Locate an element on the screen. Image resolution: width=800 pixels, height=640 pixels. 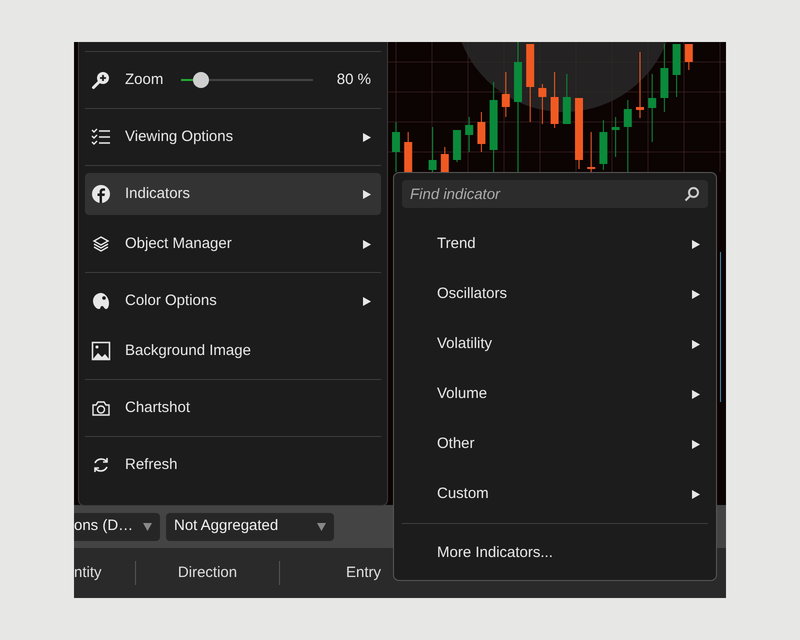
column-header: ntity is located at coordinates (88, 572).